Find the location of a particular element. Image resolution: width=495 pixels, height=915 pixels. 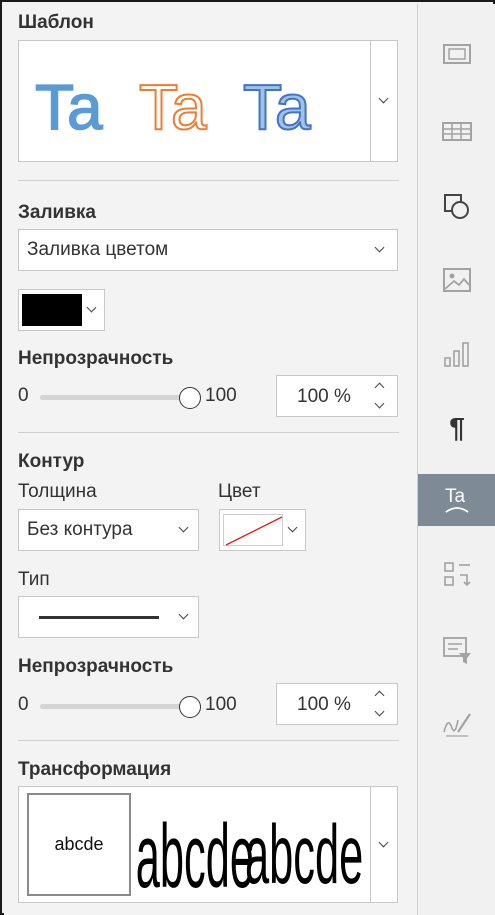

transform-sample-none-text: abcde is located at coordinates (79, 844).